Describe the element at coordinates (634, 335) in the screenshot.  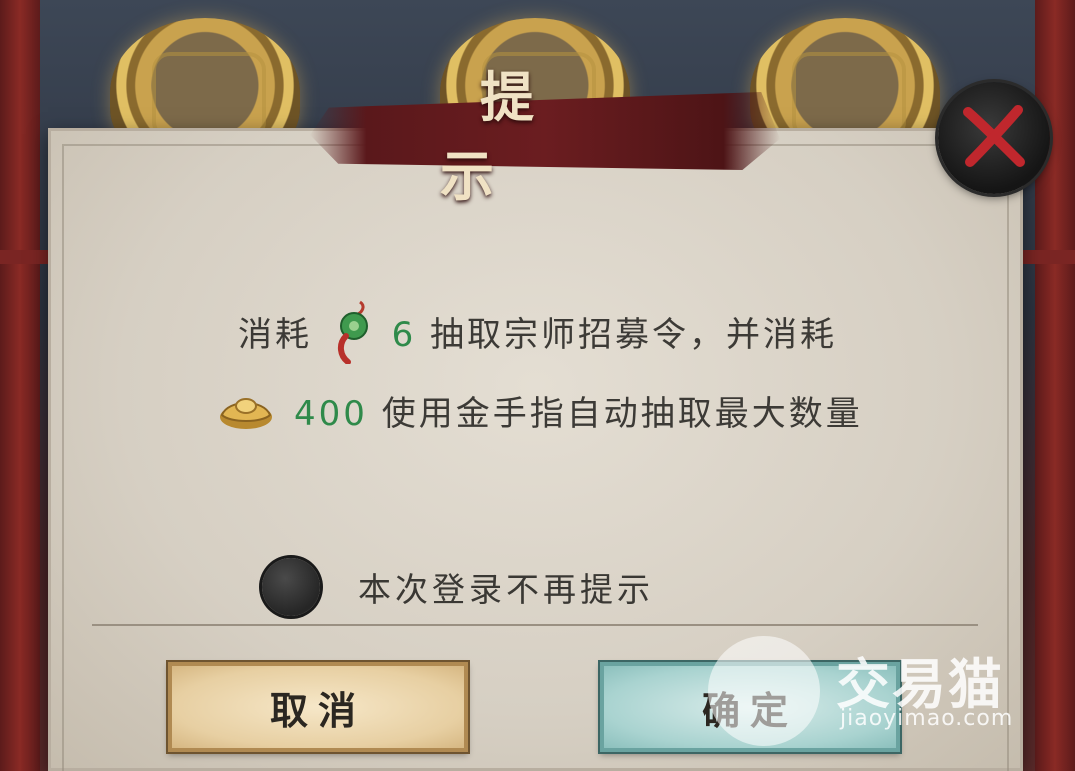
I see `message-suffix-1: 抽取宗师招募令，并消耗` at that location.